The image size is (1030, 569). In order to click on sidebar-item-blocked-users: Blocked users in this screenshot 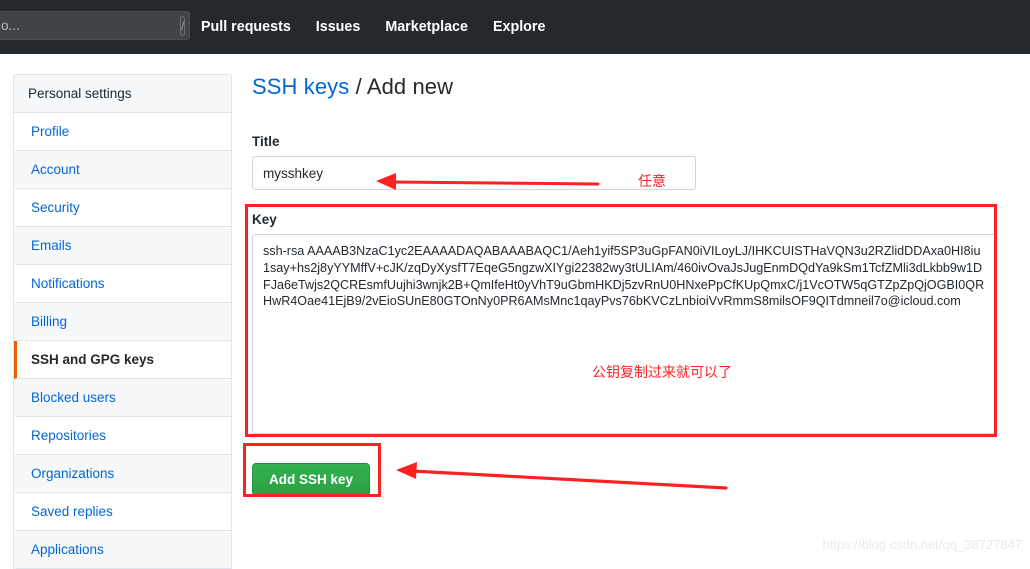, I will do `click(122, 398)`.